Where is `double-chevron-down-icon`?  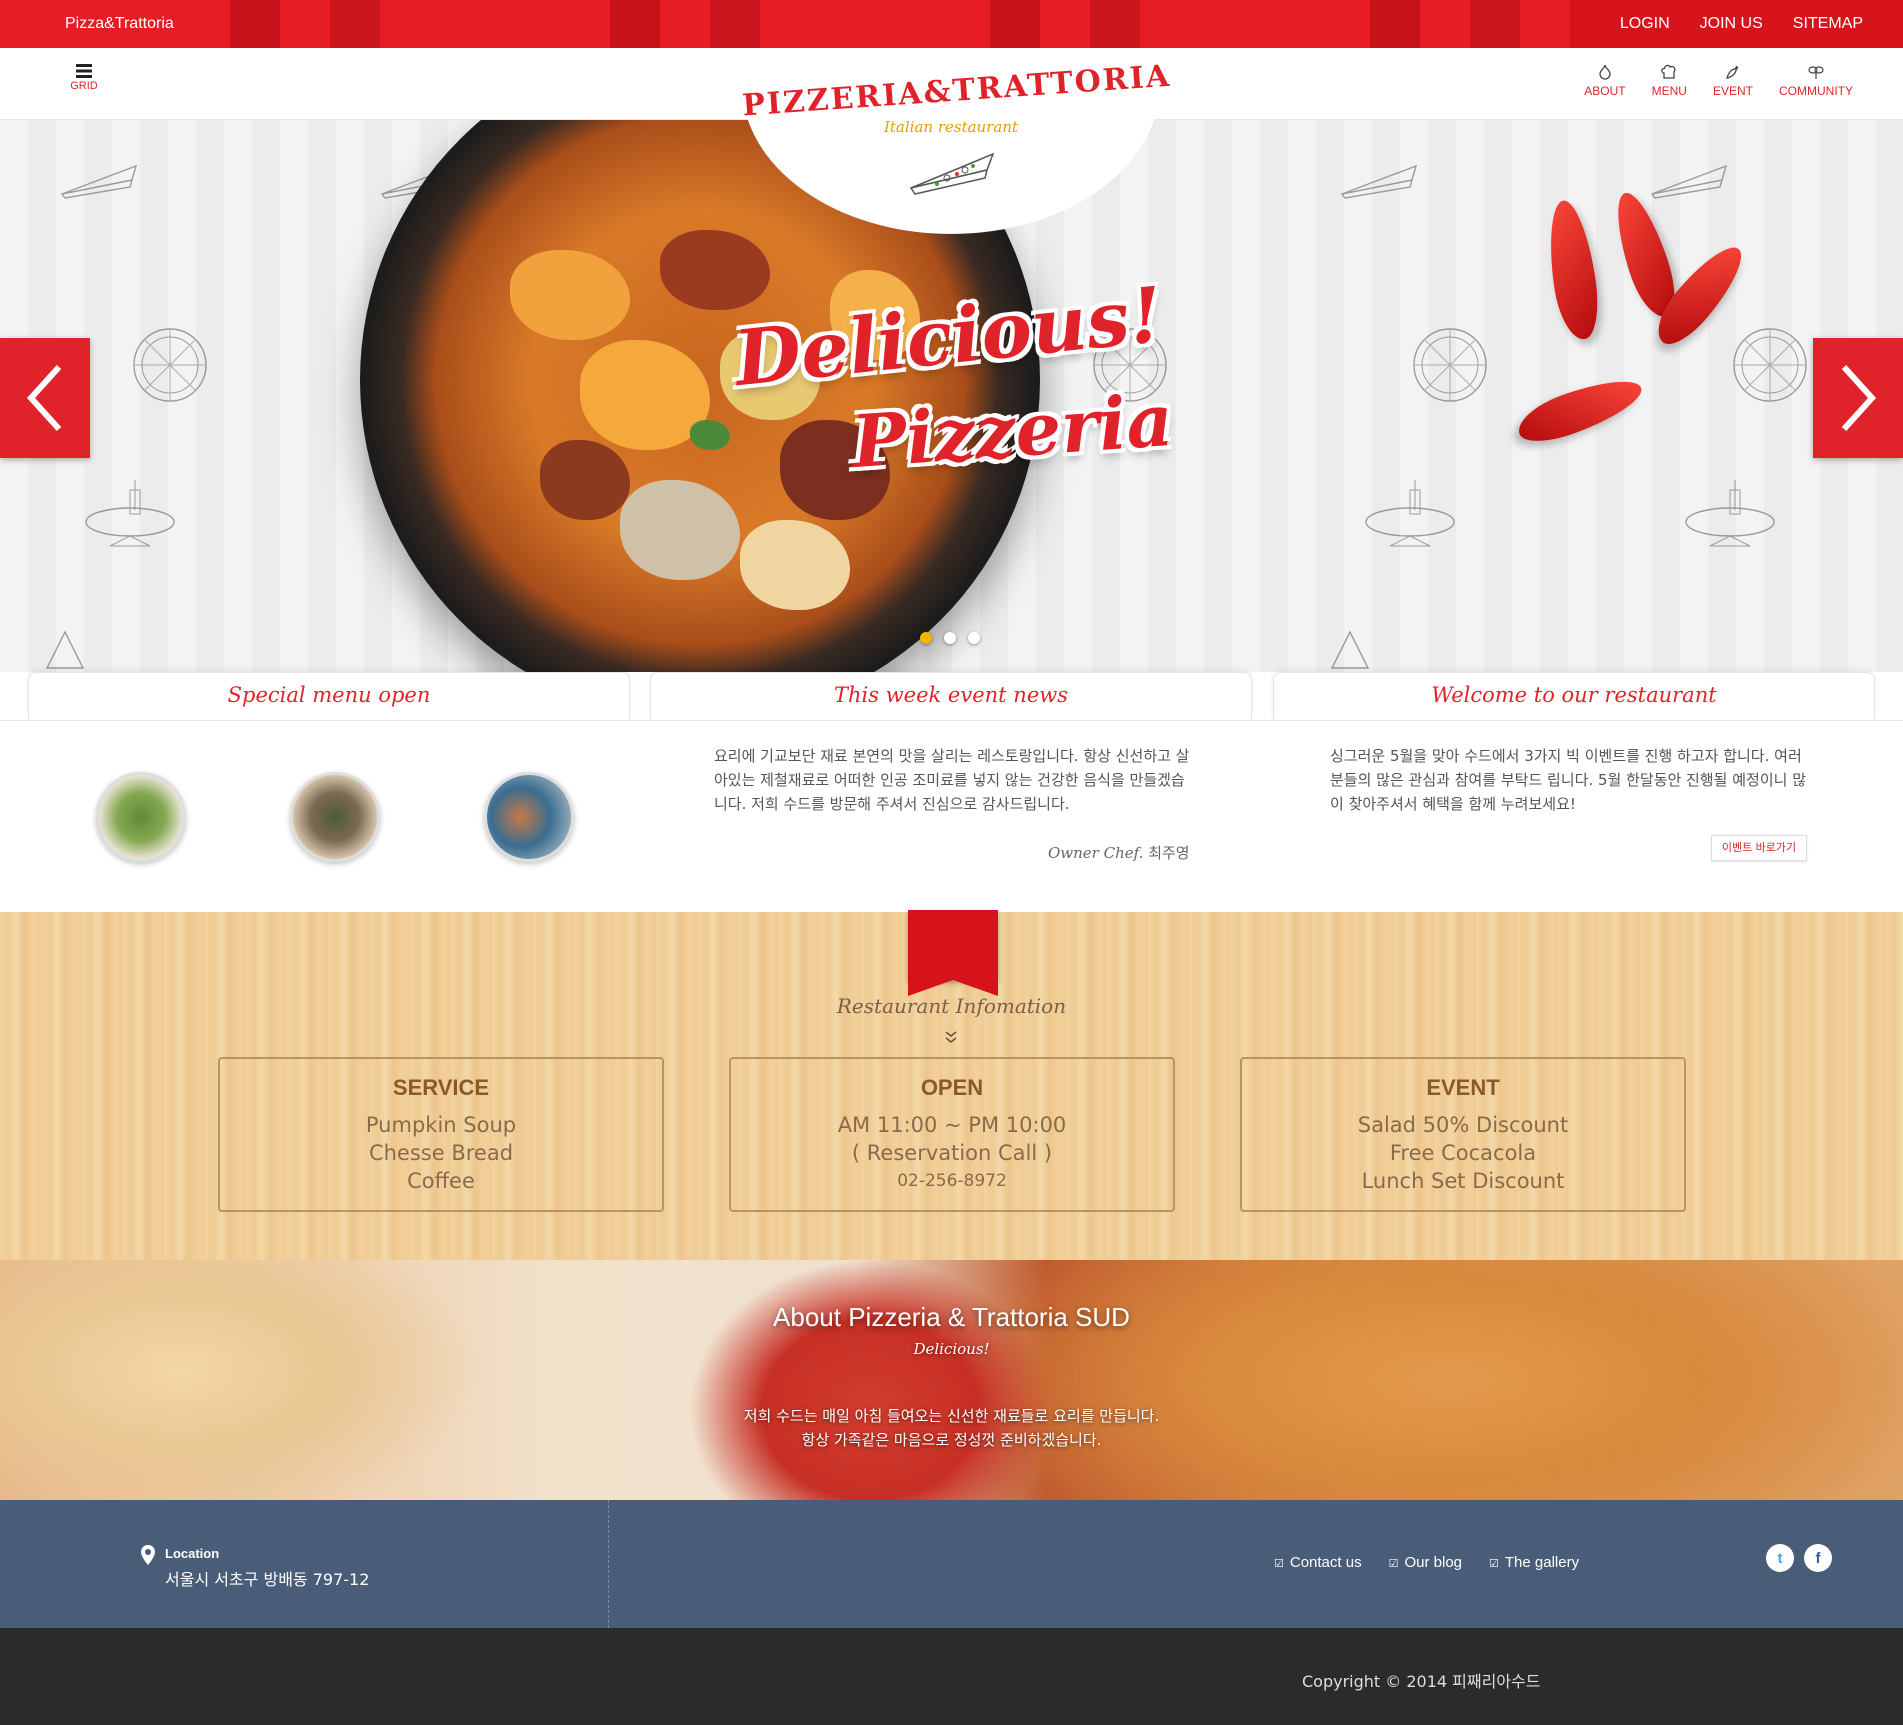 double-chevron-down-icon is located at coordinates (951, 1037).